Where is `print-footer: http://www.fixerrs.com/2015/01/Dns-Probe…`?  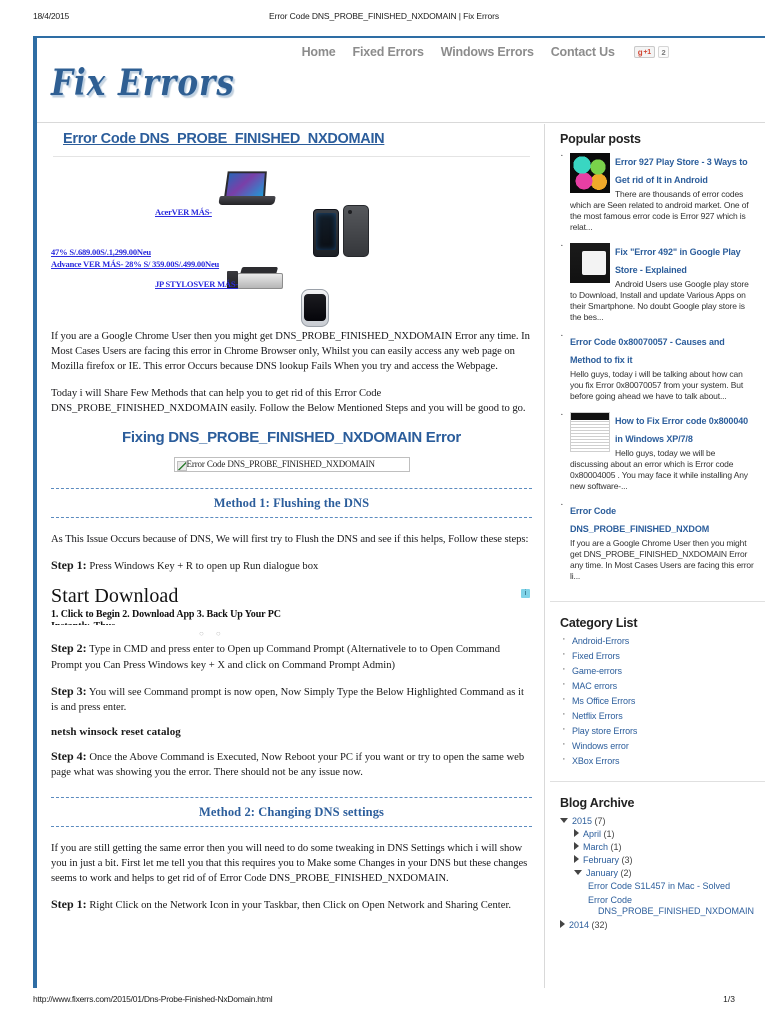
print-footer: http://www.fixerrs.com/2015/01/Dns-Probe… is located at coordinates (384, 1001).